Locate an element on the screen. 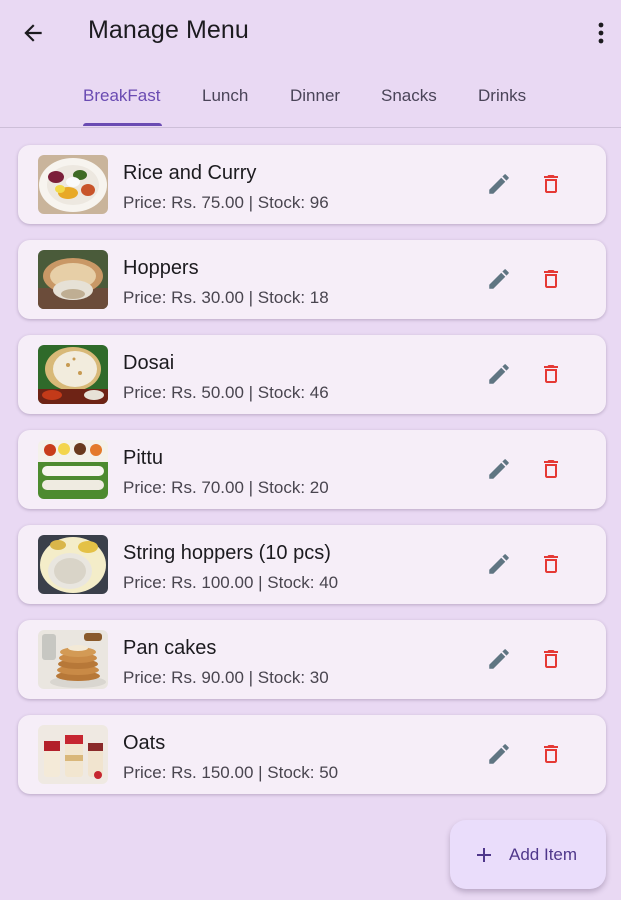  item-price-stock: Price: Rs. 30.00 | Stock: 18 is located at coordinates (226, 297).